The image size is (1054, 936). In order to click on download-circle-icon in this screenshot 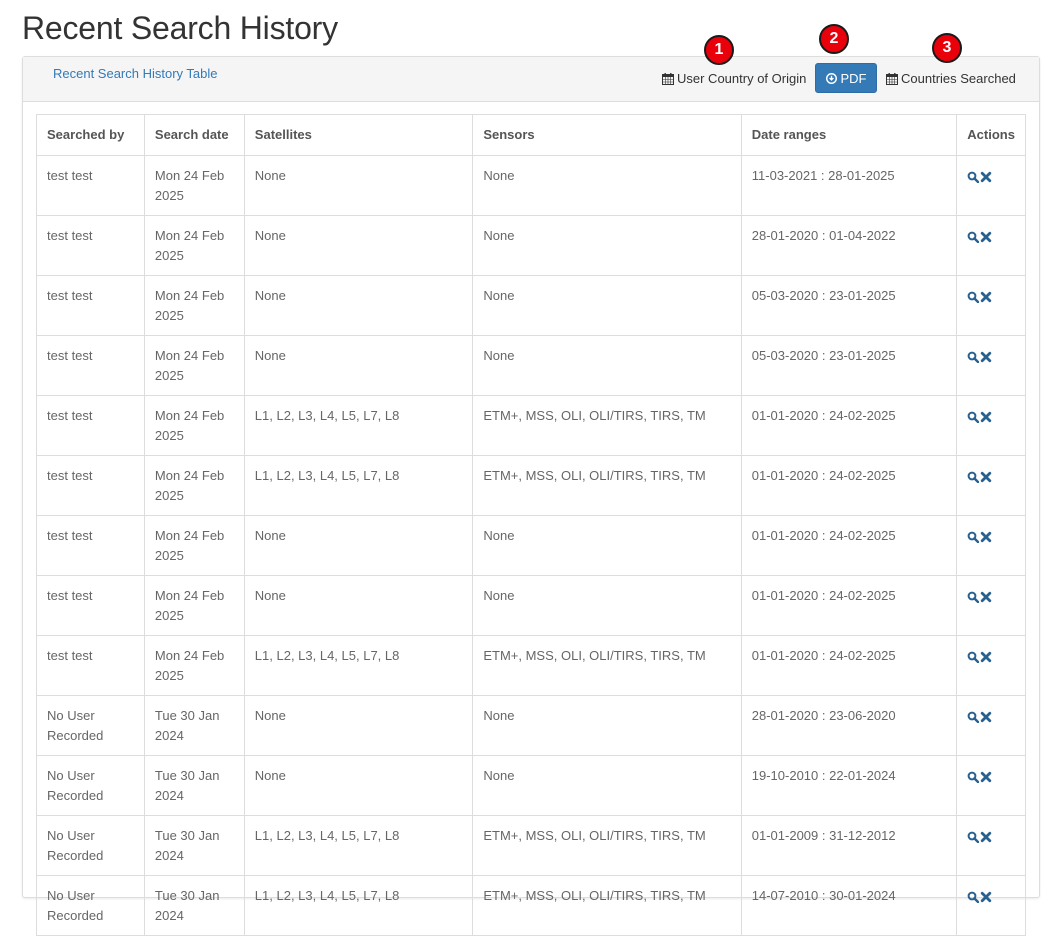, I will do `click(831, 78)`.